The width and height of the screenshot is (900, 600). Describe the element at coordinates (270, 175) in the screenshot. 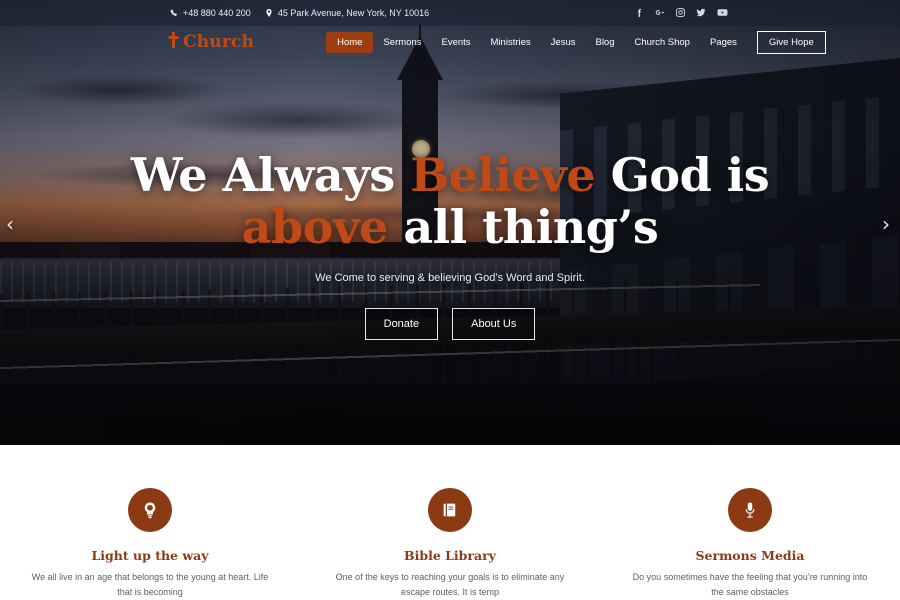

I see `headline-part-1: We Always` at that location.